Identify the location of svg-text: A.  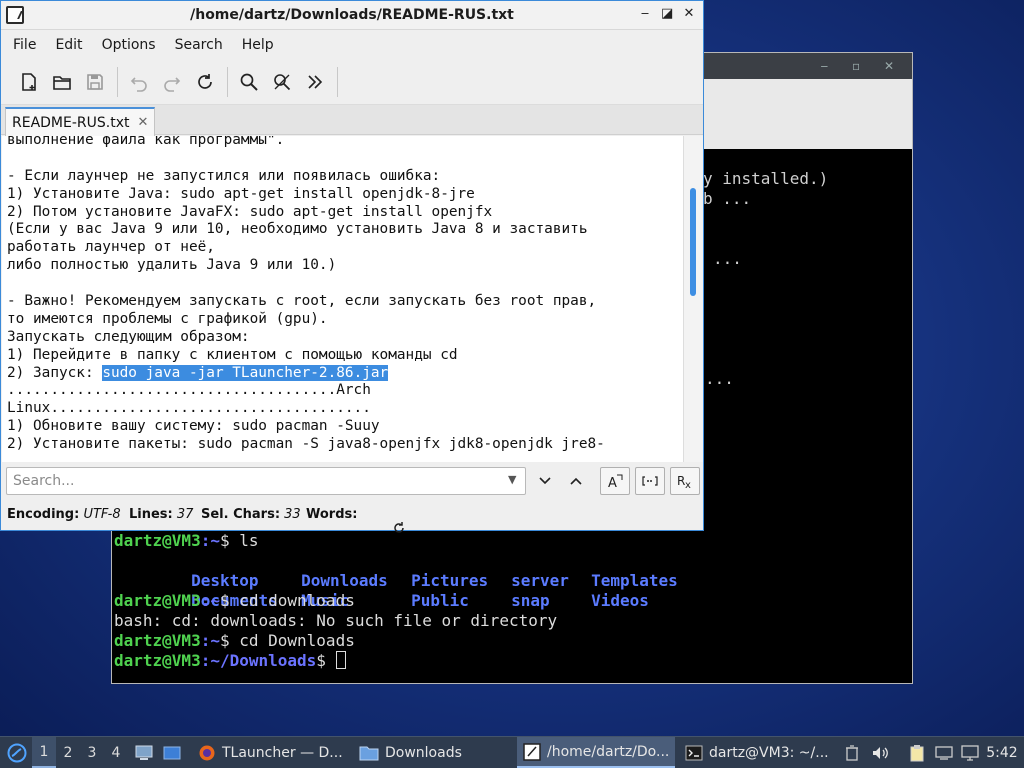
(612, 483).